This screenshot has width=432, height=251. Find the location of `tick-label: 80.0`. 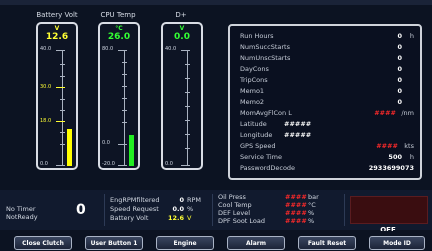

tick-label: 80.0 is located at coordinates (108, 49).